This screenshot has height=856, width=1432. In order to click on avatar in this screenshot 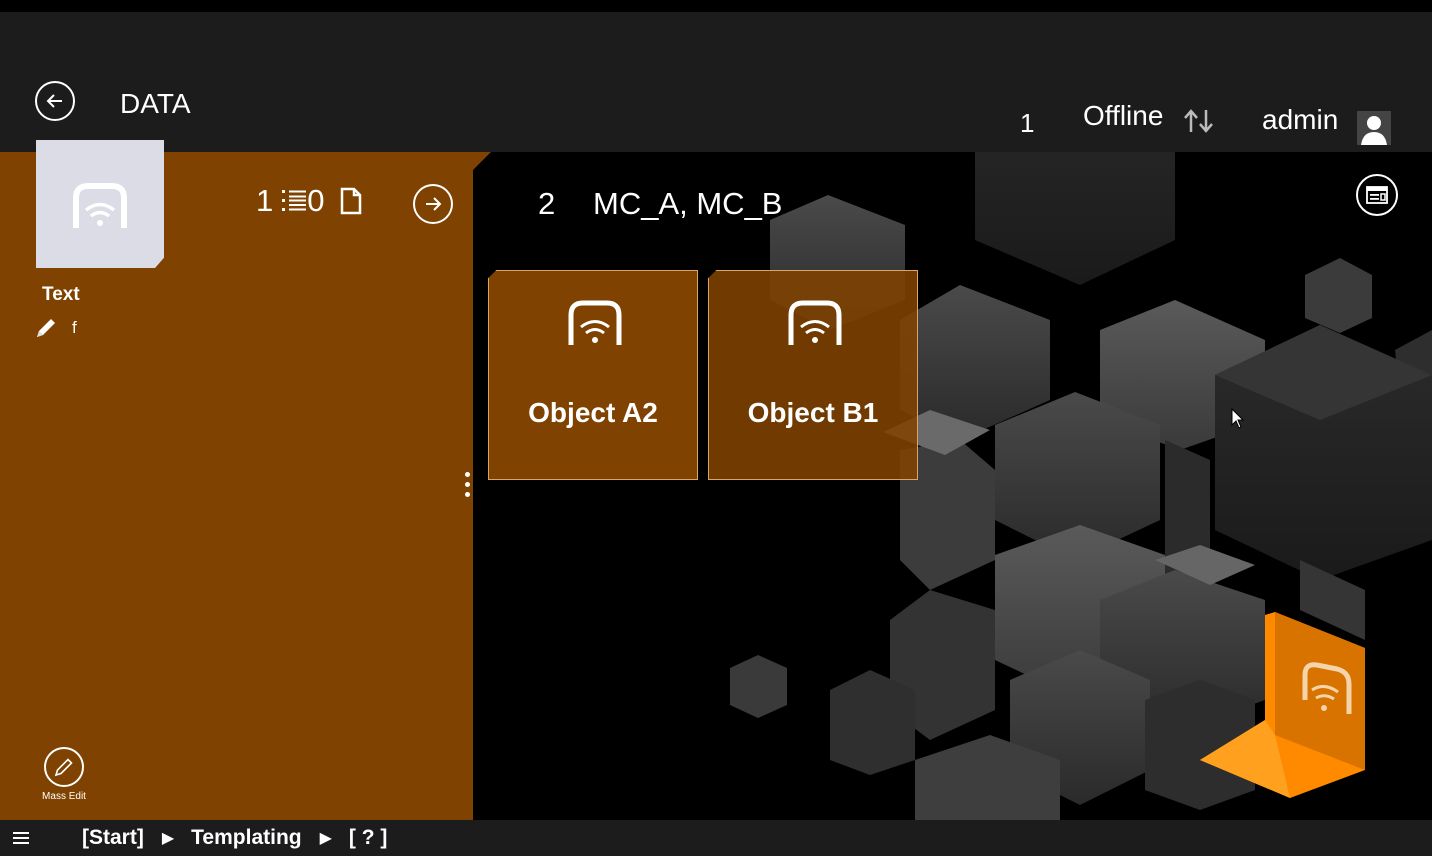, I will do `click(1374, 128)`.